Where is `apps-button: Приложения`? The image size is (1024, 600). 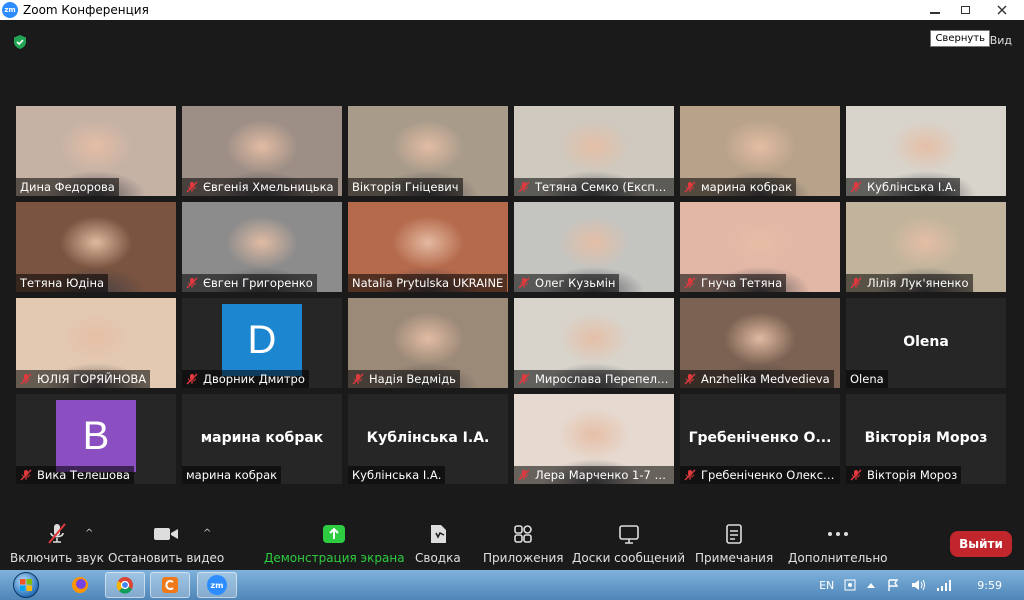 apps-button: Приложения is located at coordinates (523, 543).